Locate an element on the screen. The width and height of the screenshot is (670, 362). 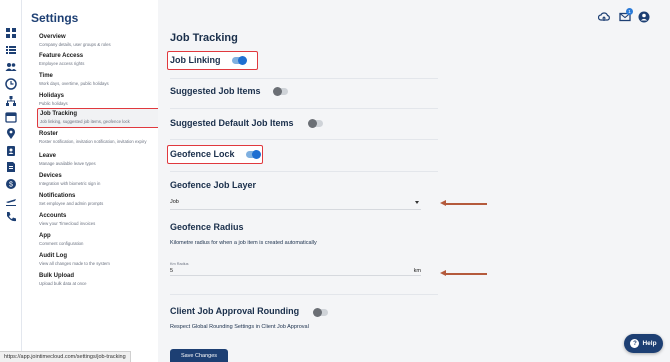
menu-item-desc: View your Timecloud invoices is located at coordinates (67, 223).